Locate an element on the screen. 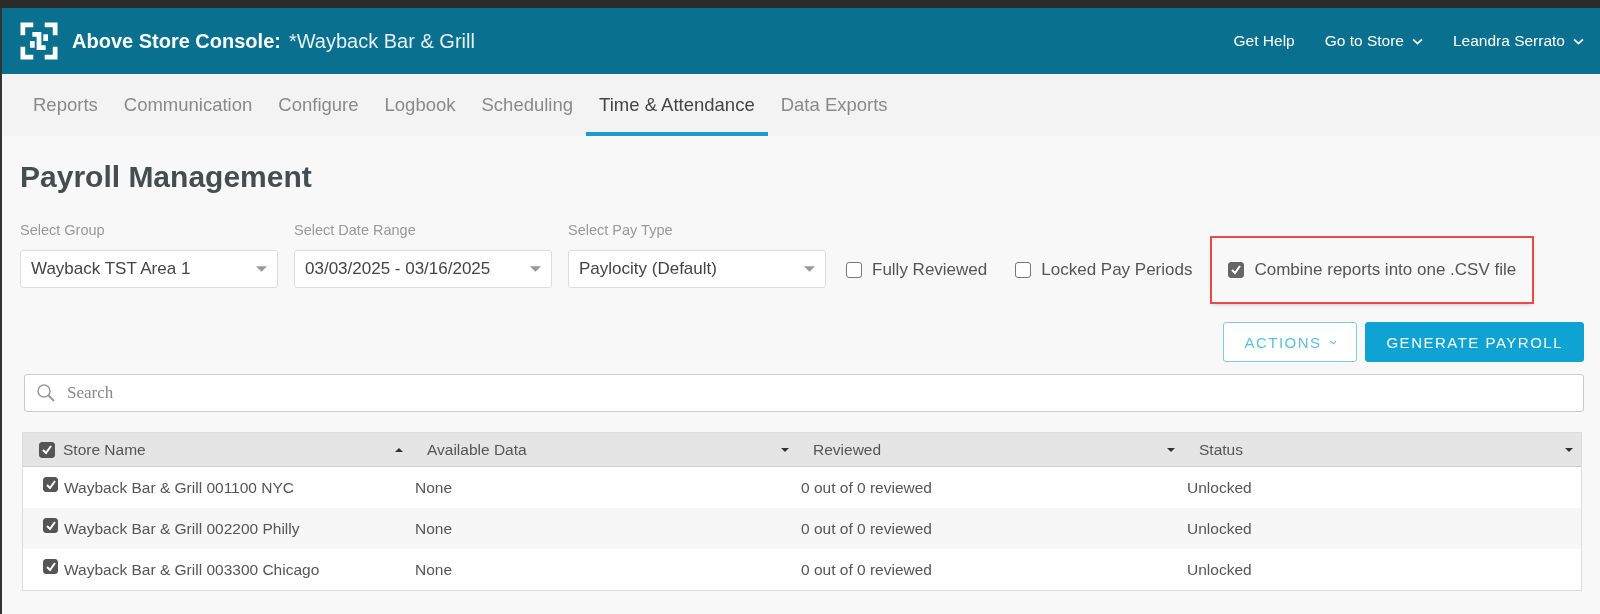  page-title: Payroll Management is located at coordinates (166, 177).